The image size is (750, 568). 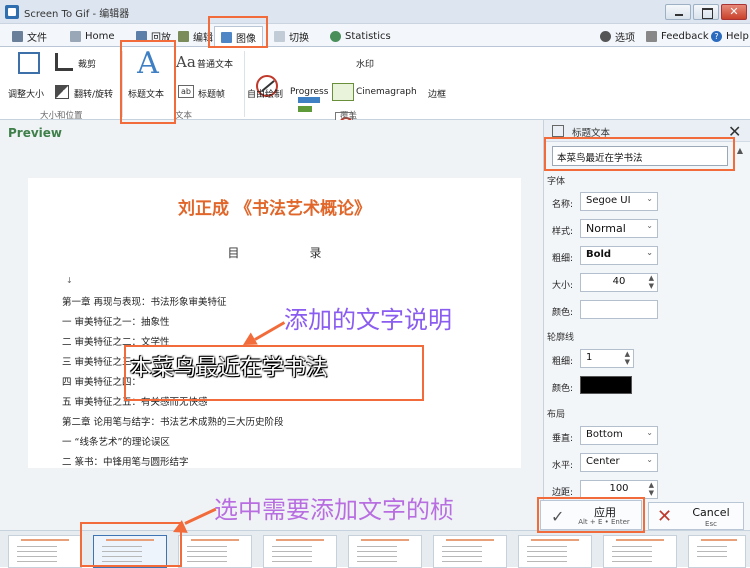 I want to click on annotation-box-selected-frame, so click(x=131, y=544).